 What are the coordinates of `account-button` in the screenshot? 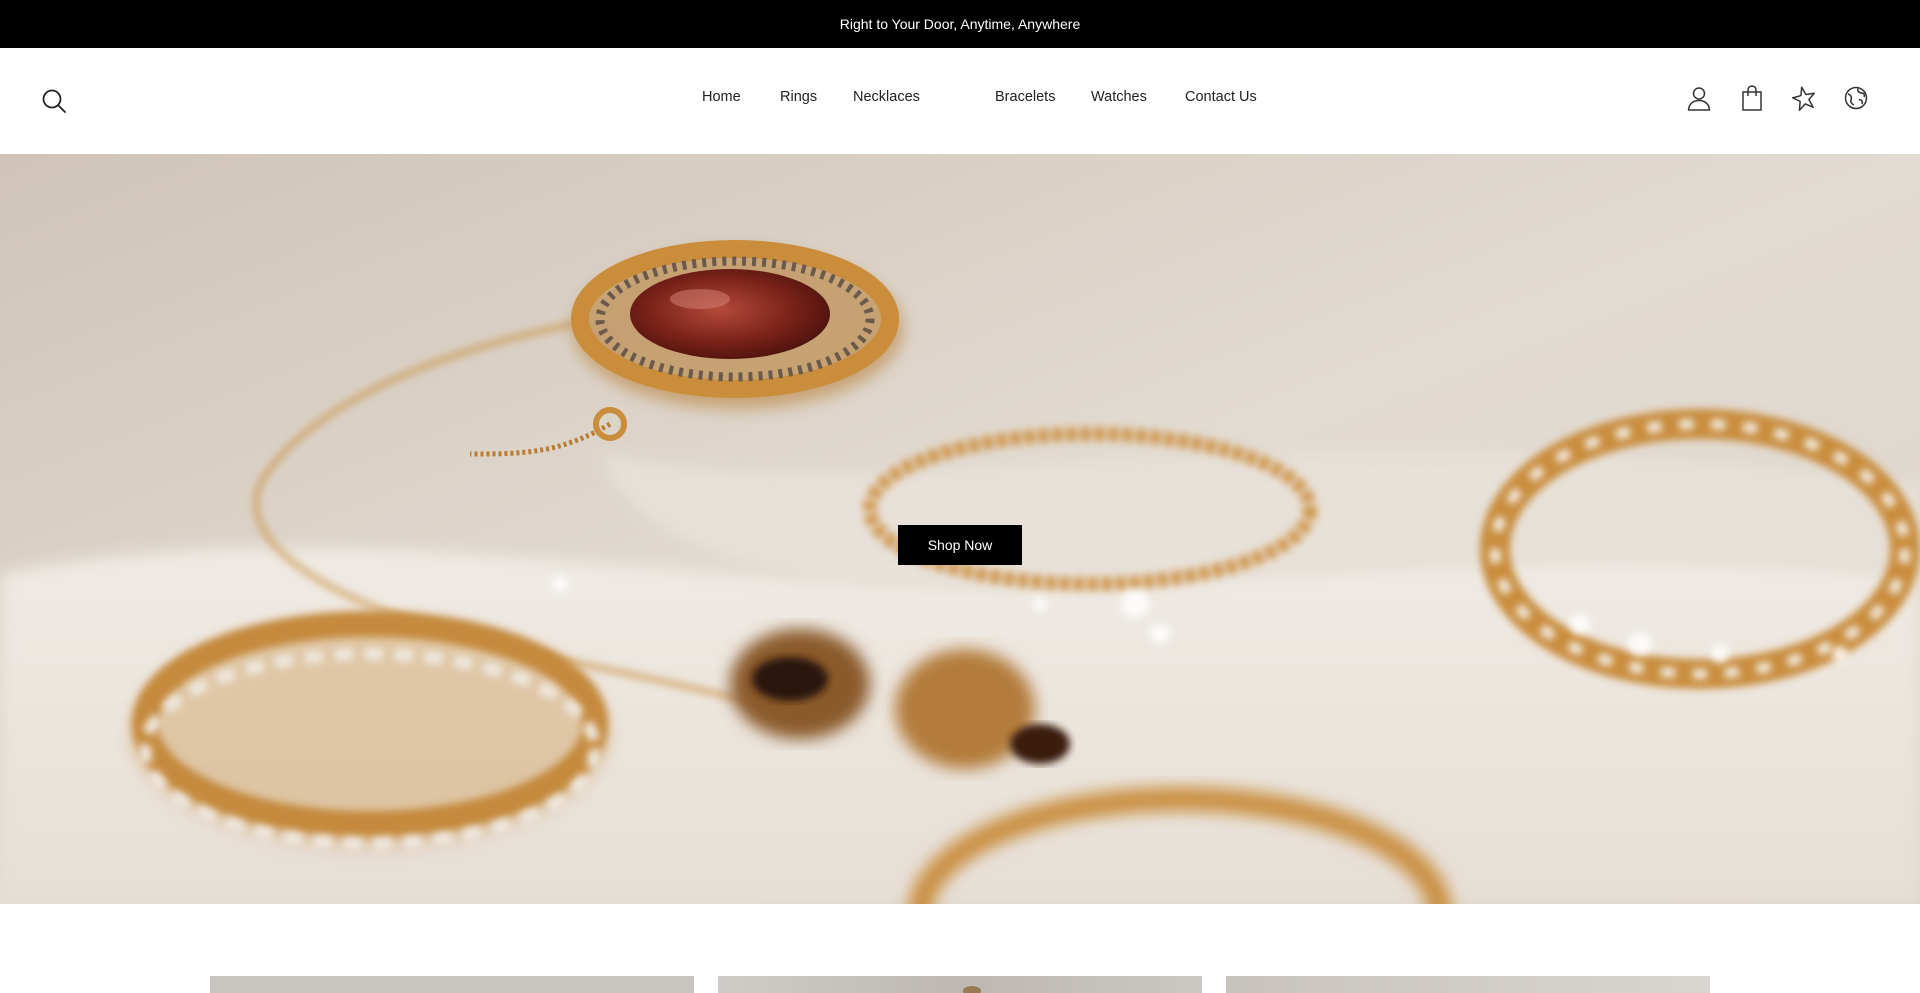 It's located at (1699, 98).